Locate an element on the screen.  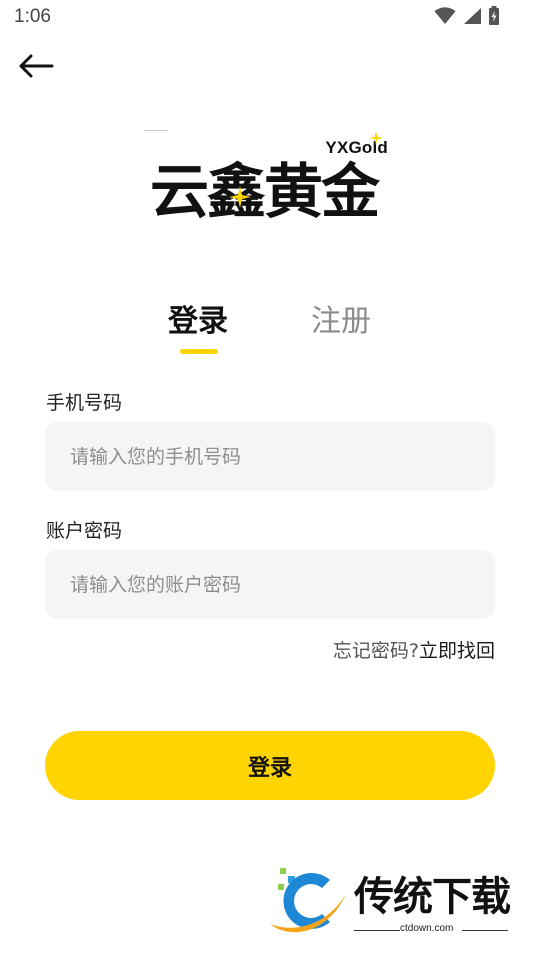
status-icons is located at coordinates (467, 18).